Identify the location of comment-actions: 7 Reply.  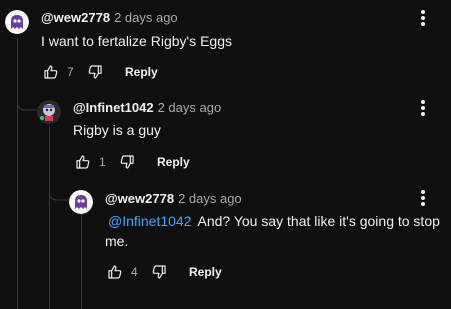
(99, 72).